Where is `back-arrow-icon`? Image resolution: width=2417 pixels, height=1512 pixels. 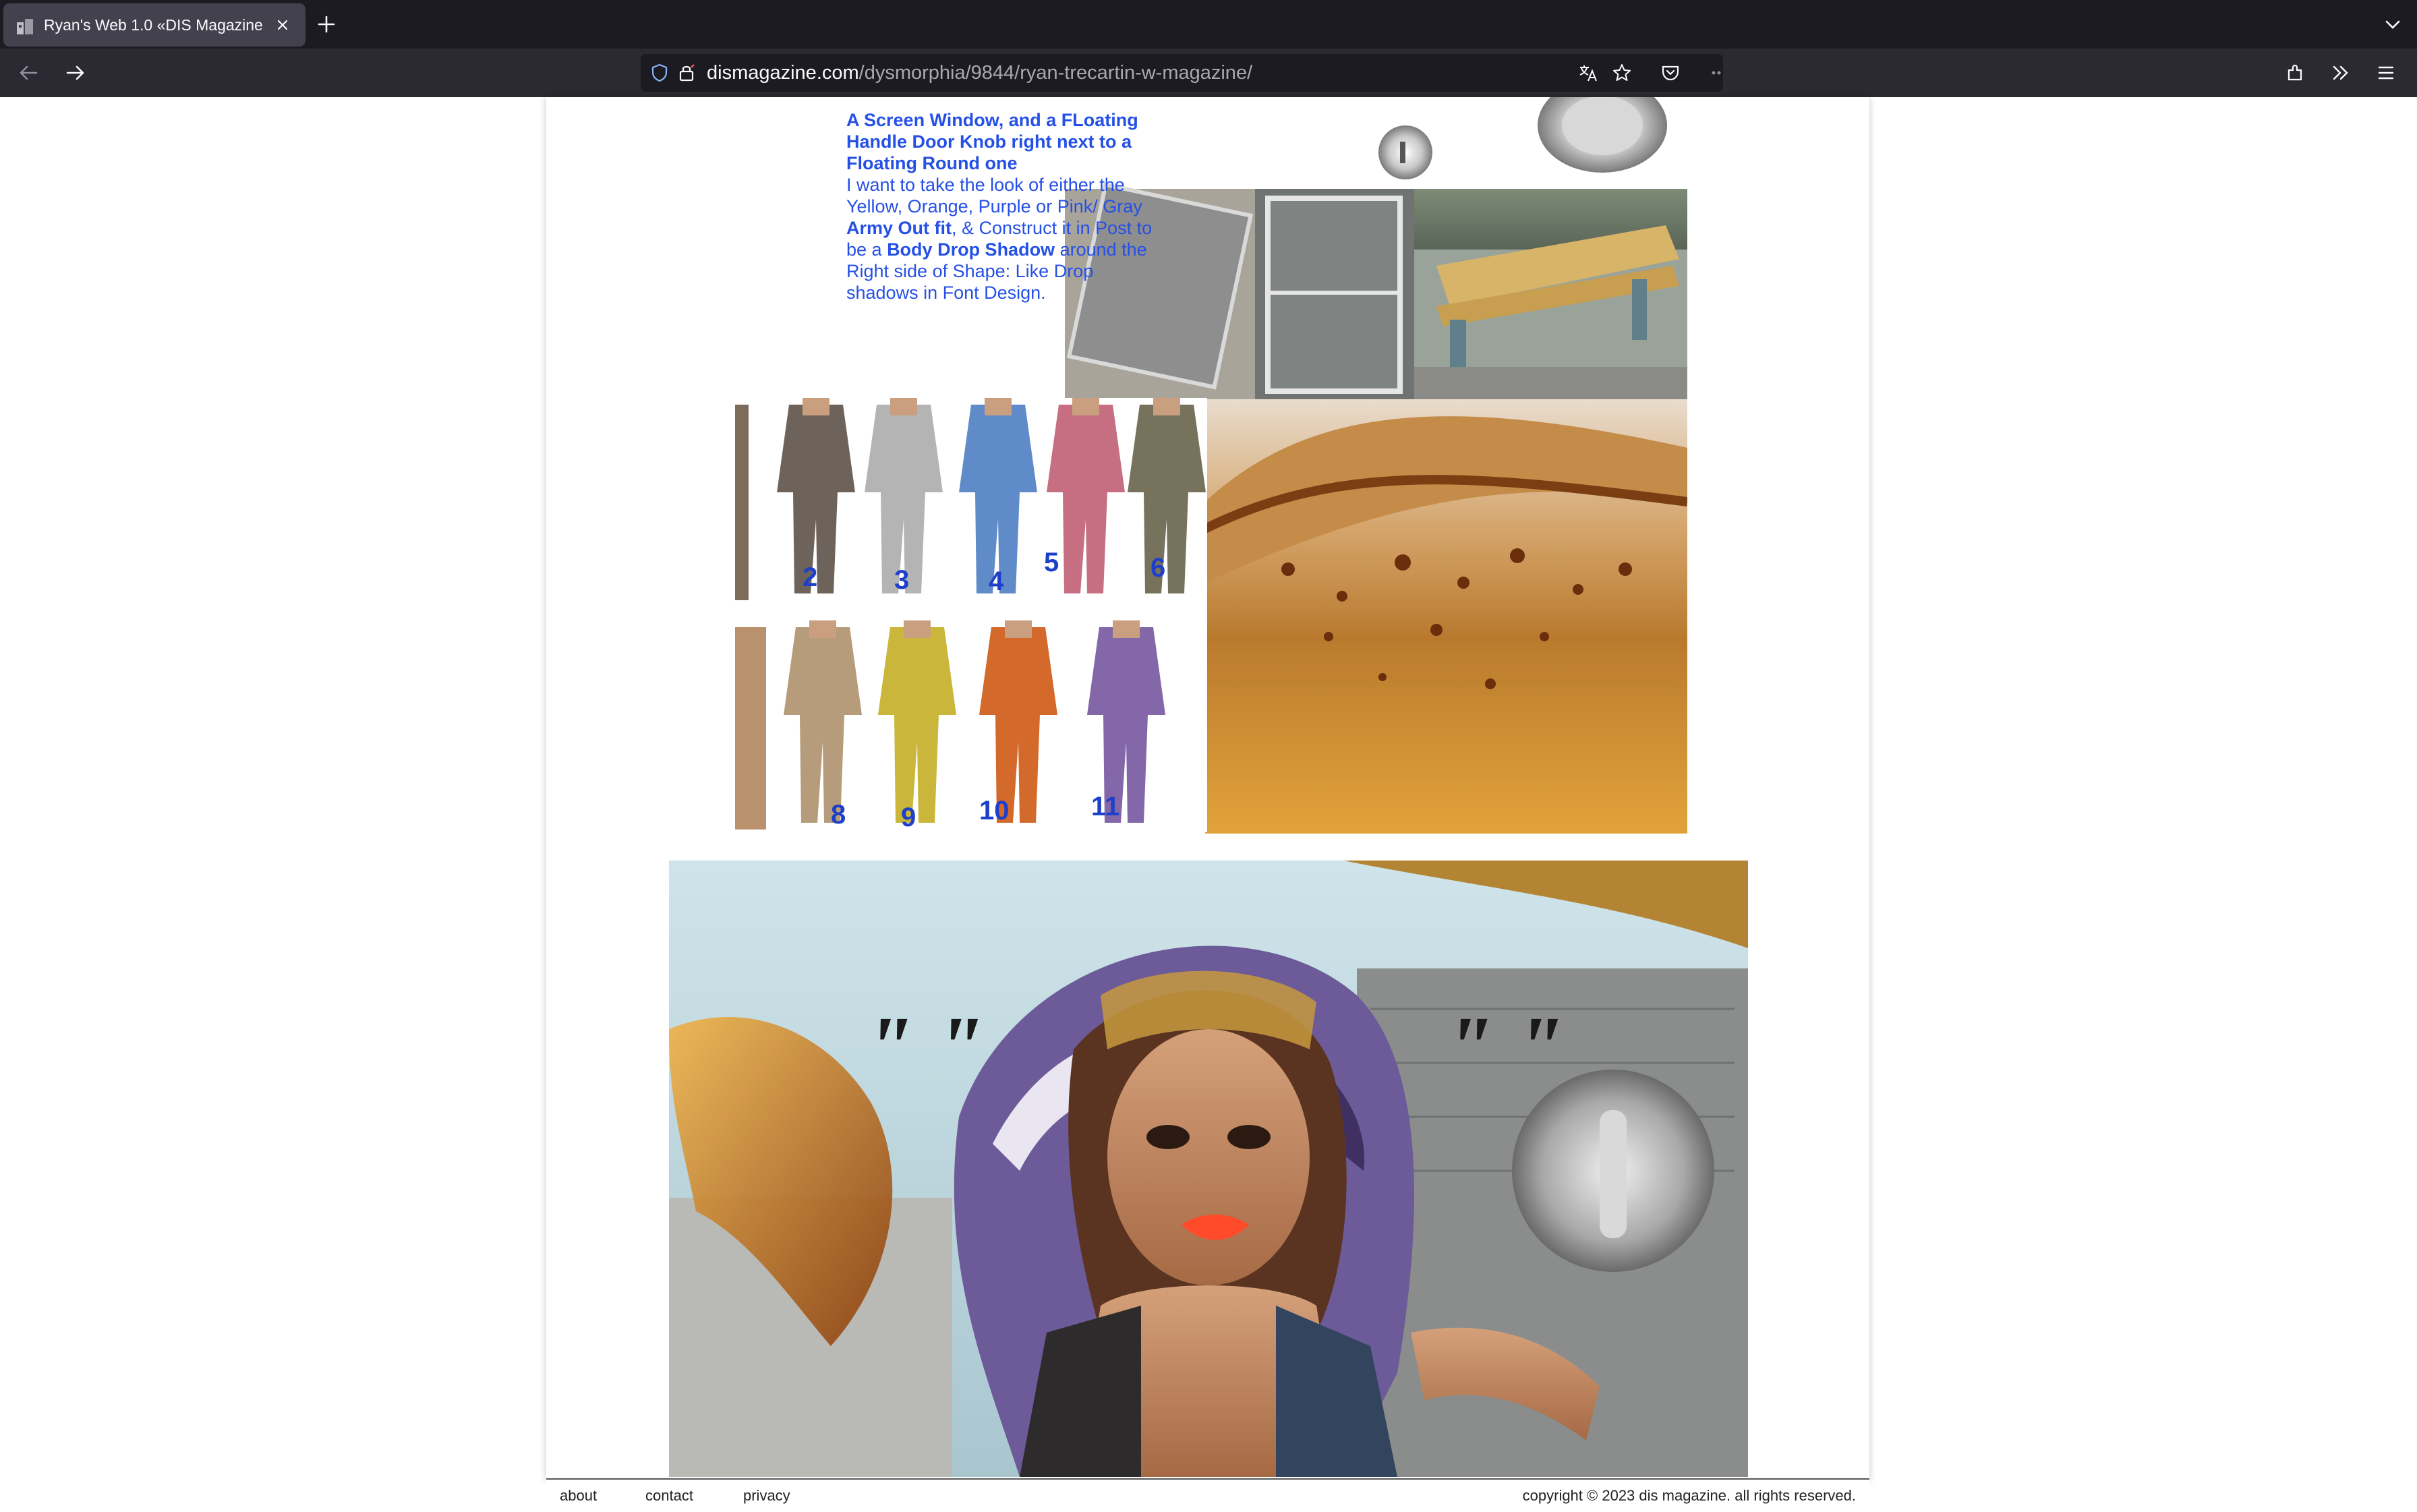 back-arrow-icon is located at coordinates (28, 73).